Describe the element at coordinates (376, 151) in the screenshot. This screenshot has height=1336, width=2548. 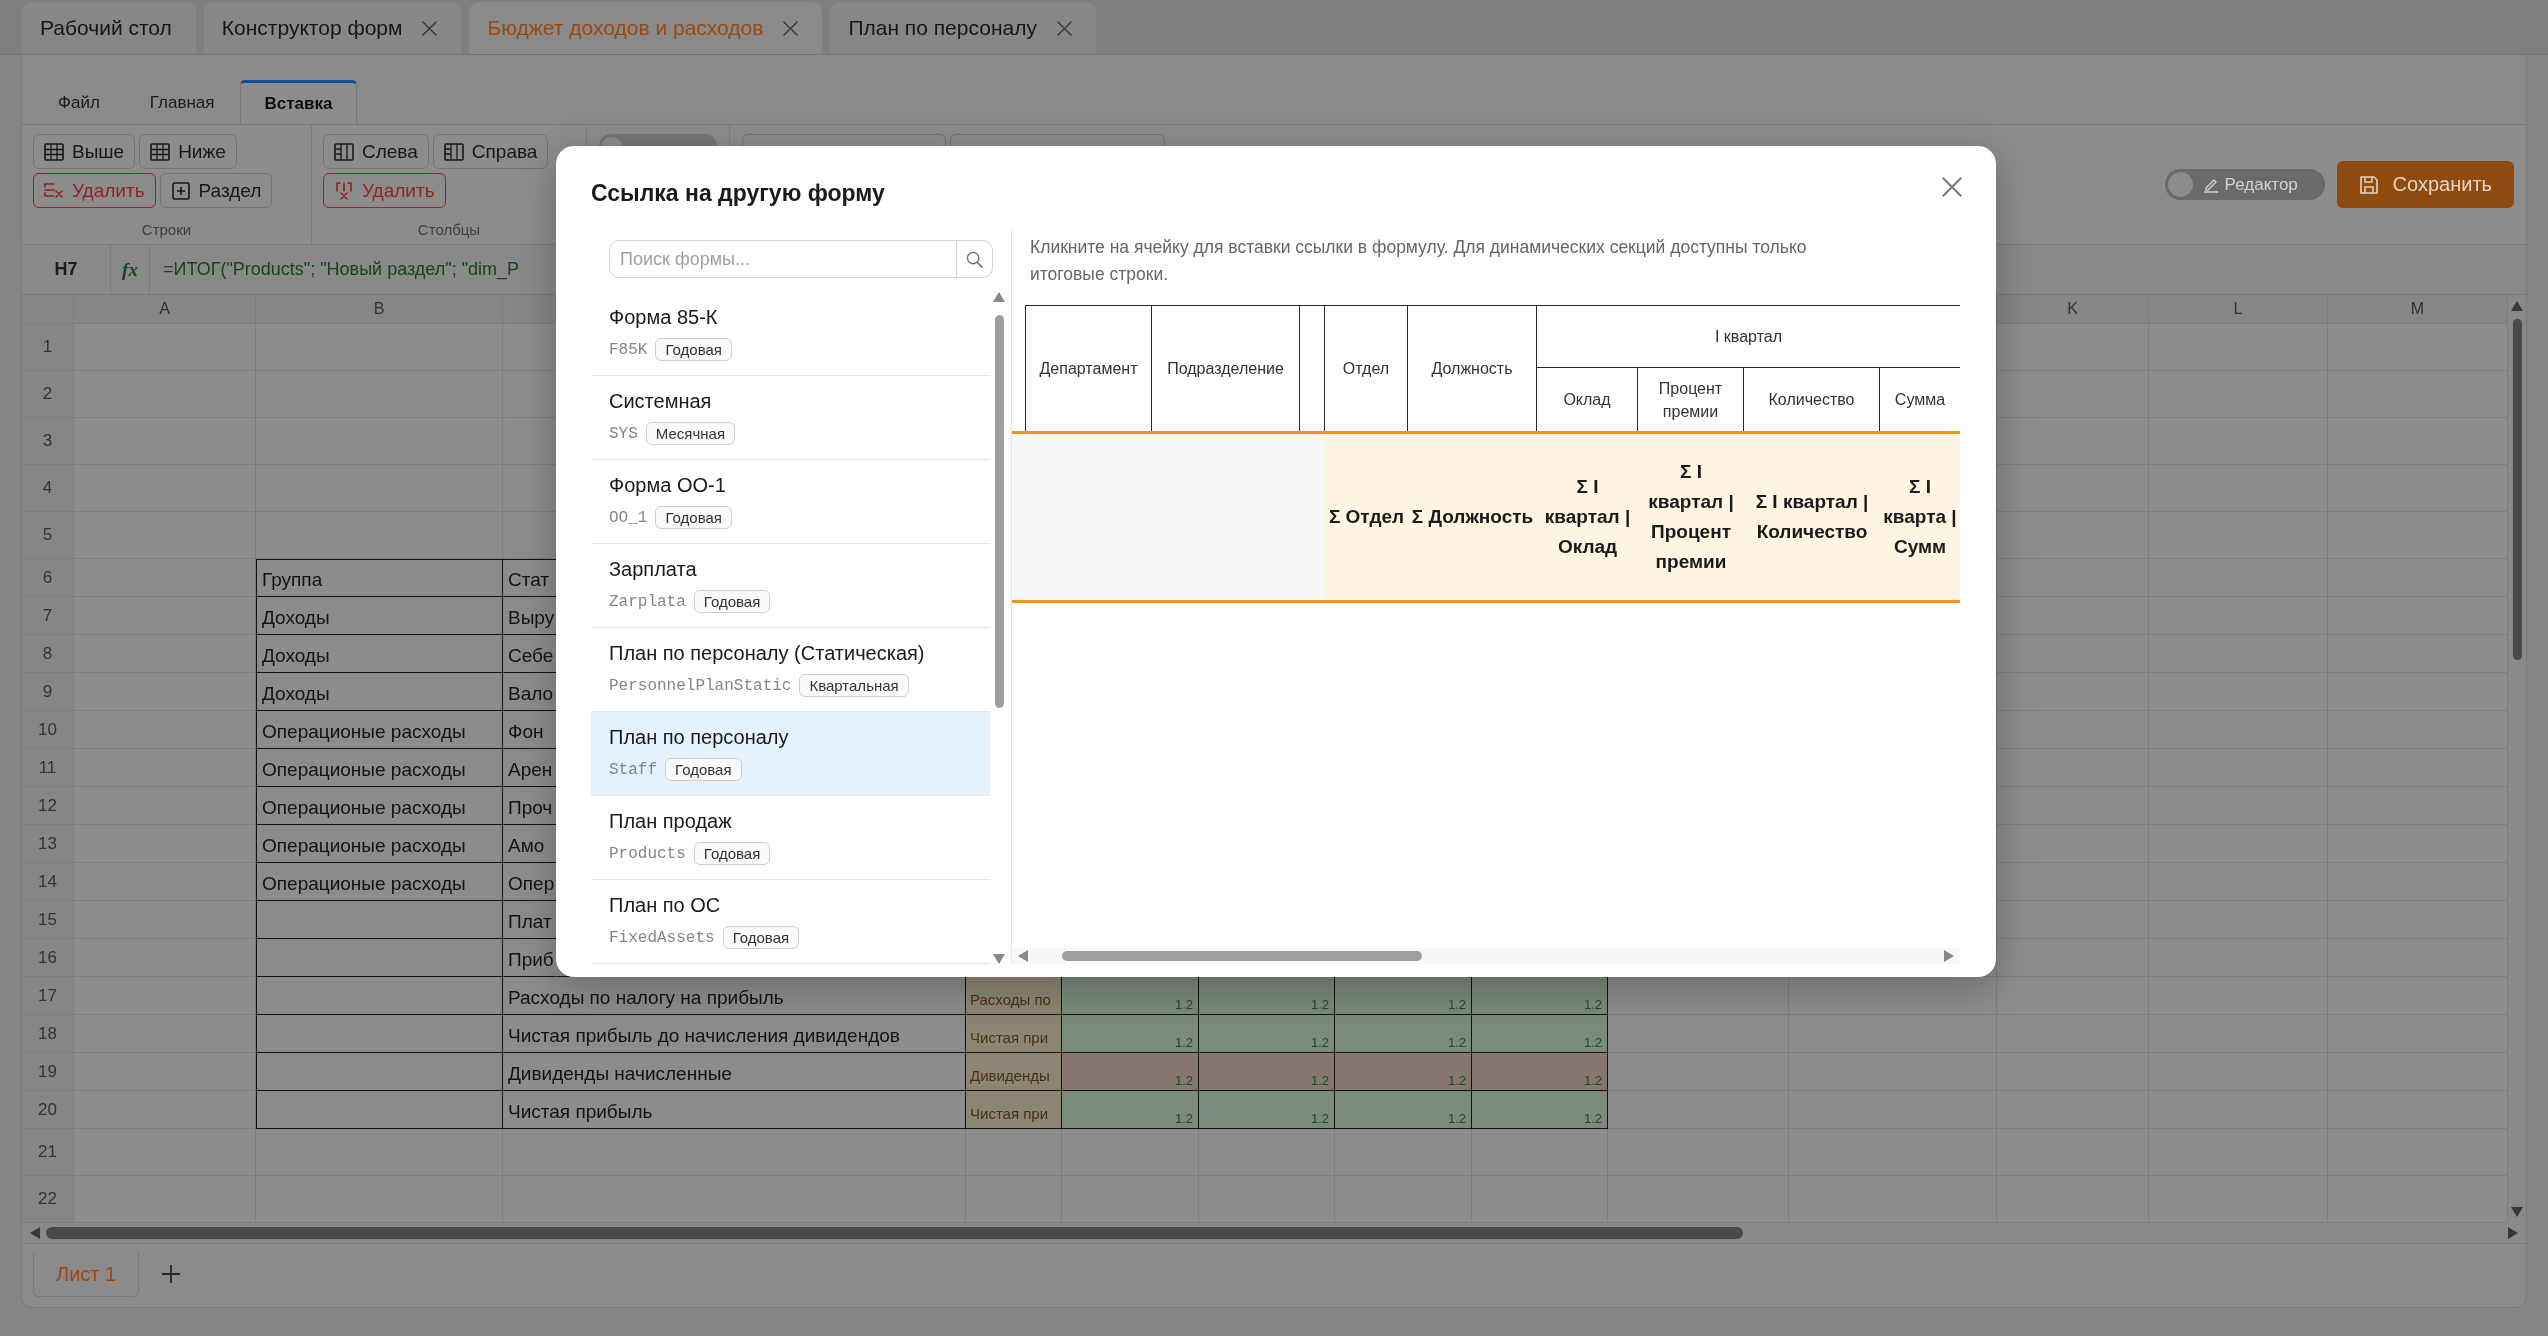
I see `toolbar-button: Слева` at that location.